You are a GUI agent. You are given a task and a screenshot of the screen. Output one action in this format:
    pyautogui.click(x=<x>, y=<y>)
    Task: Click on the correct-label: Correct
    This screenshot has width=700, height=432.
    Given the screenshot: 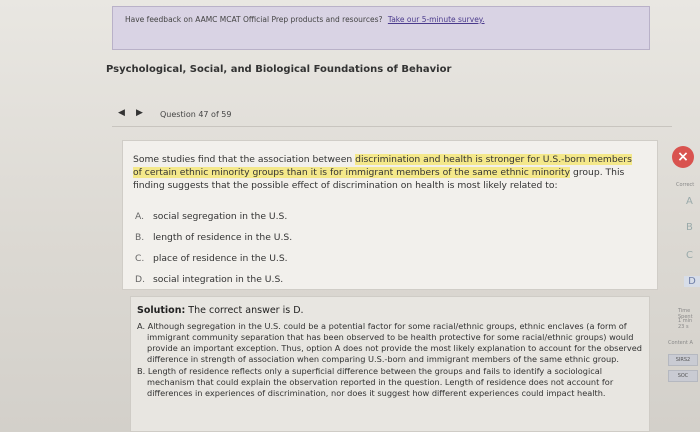 What is the action you would take?
    pyautogui.click(x=685, y=185)
    